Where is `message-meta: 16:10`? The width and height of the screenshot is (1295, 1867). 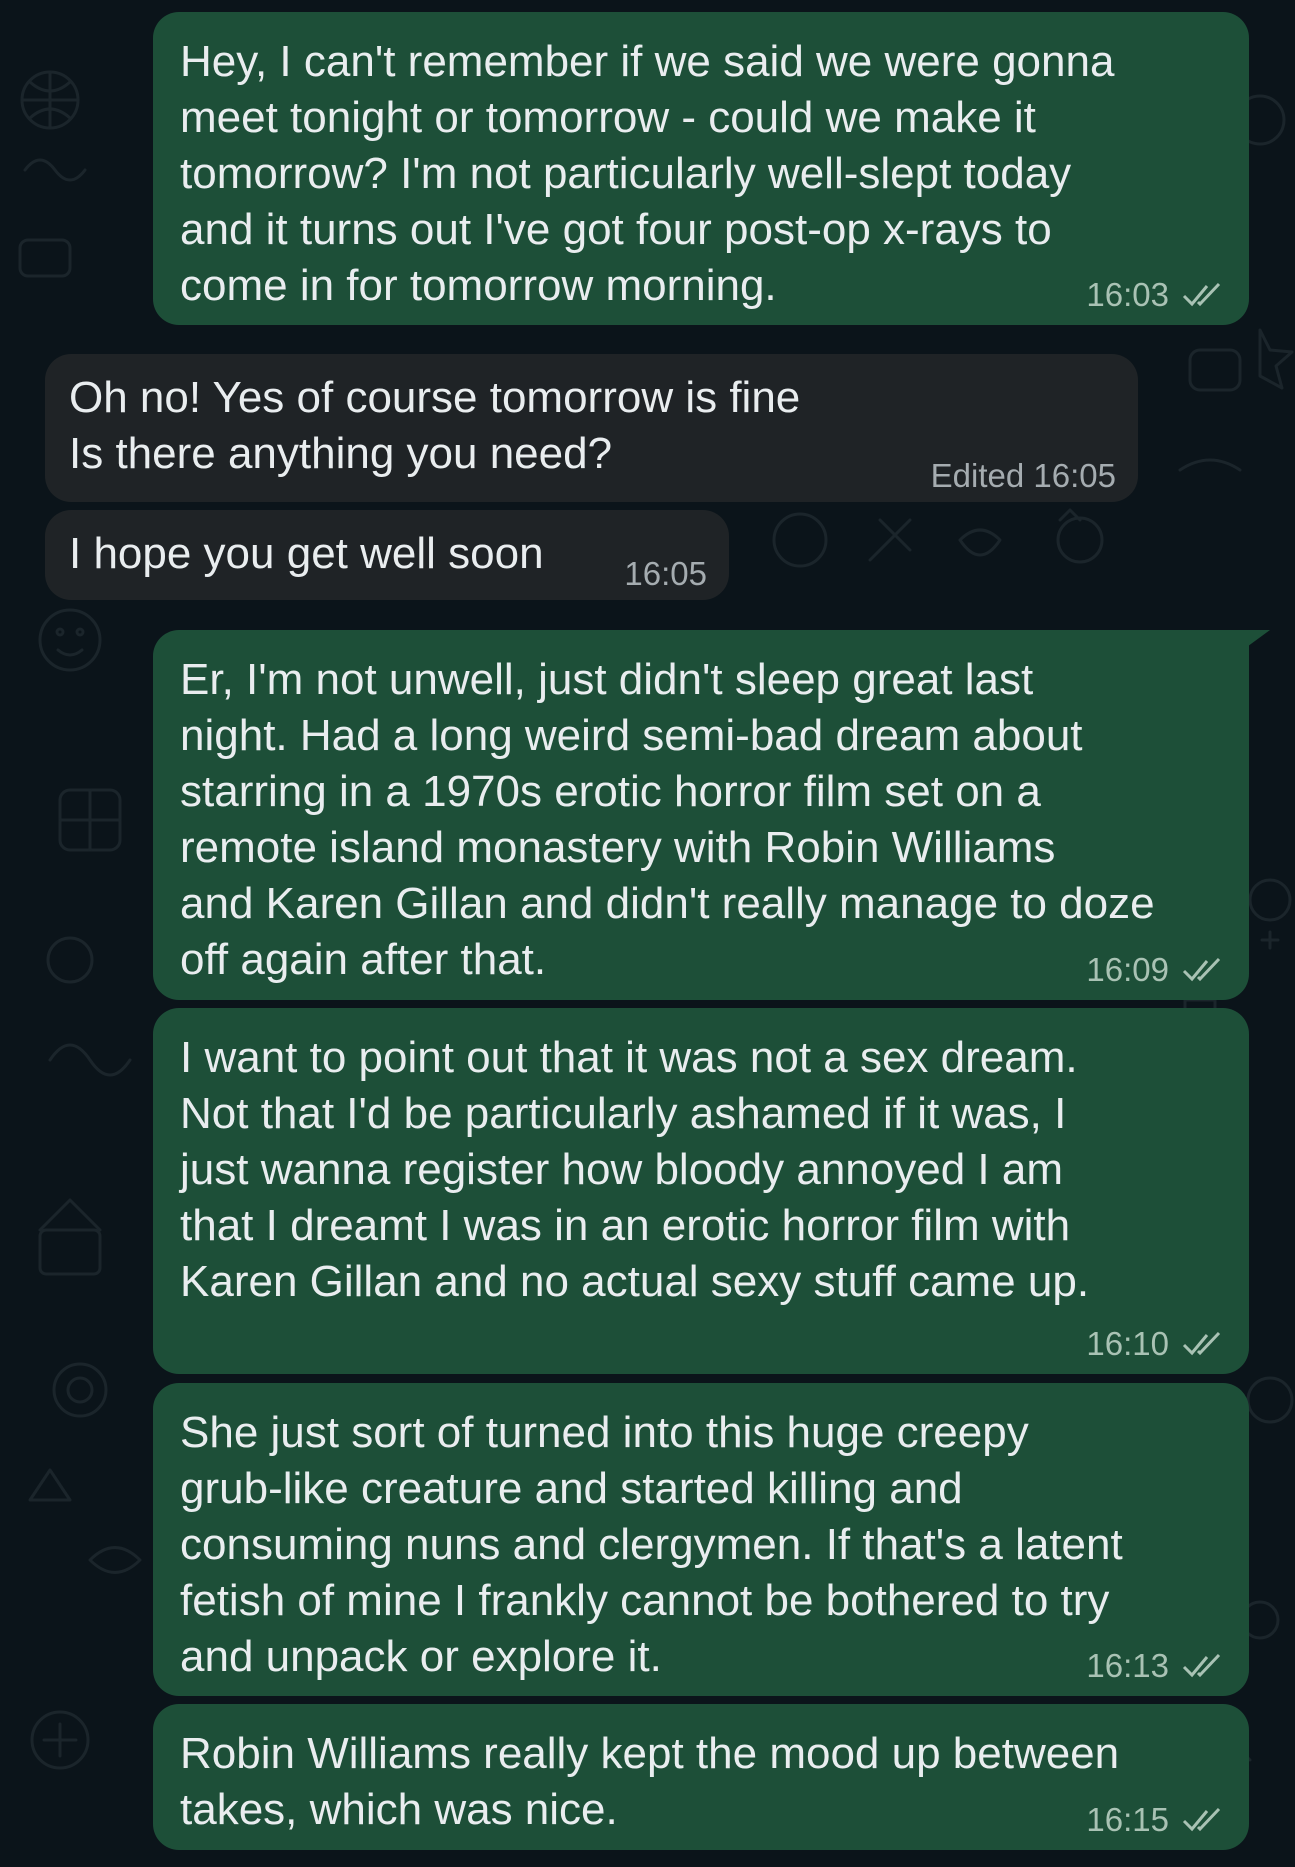 message-meta: 16:10 is located at coordinates (1156, 1344).